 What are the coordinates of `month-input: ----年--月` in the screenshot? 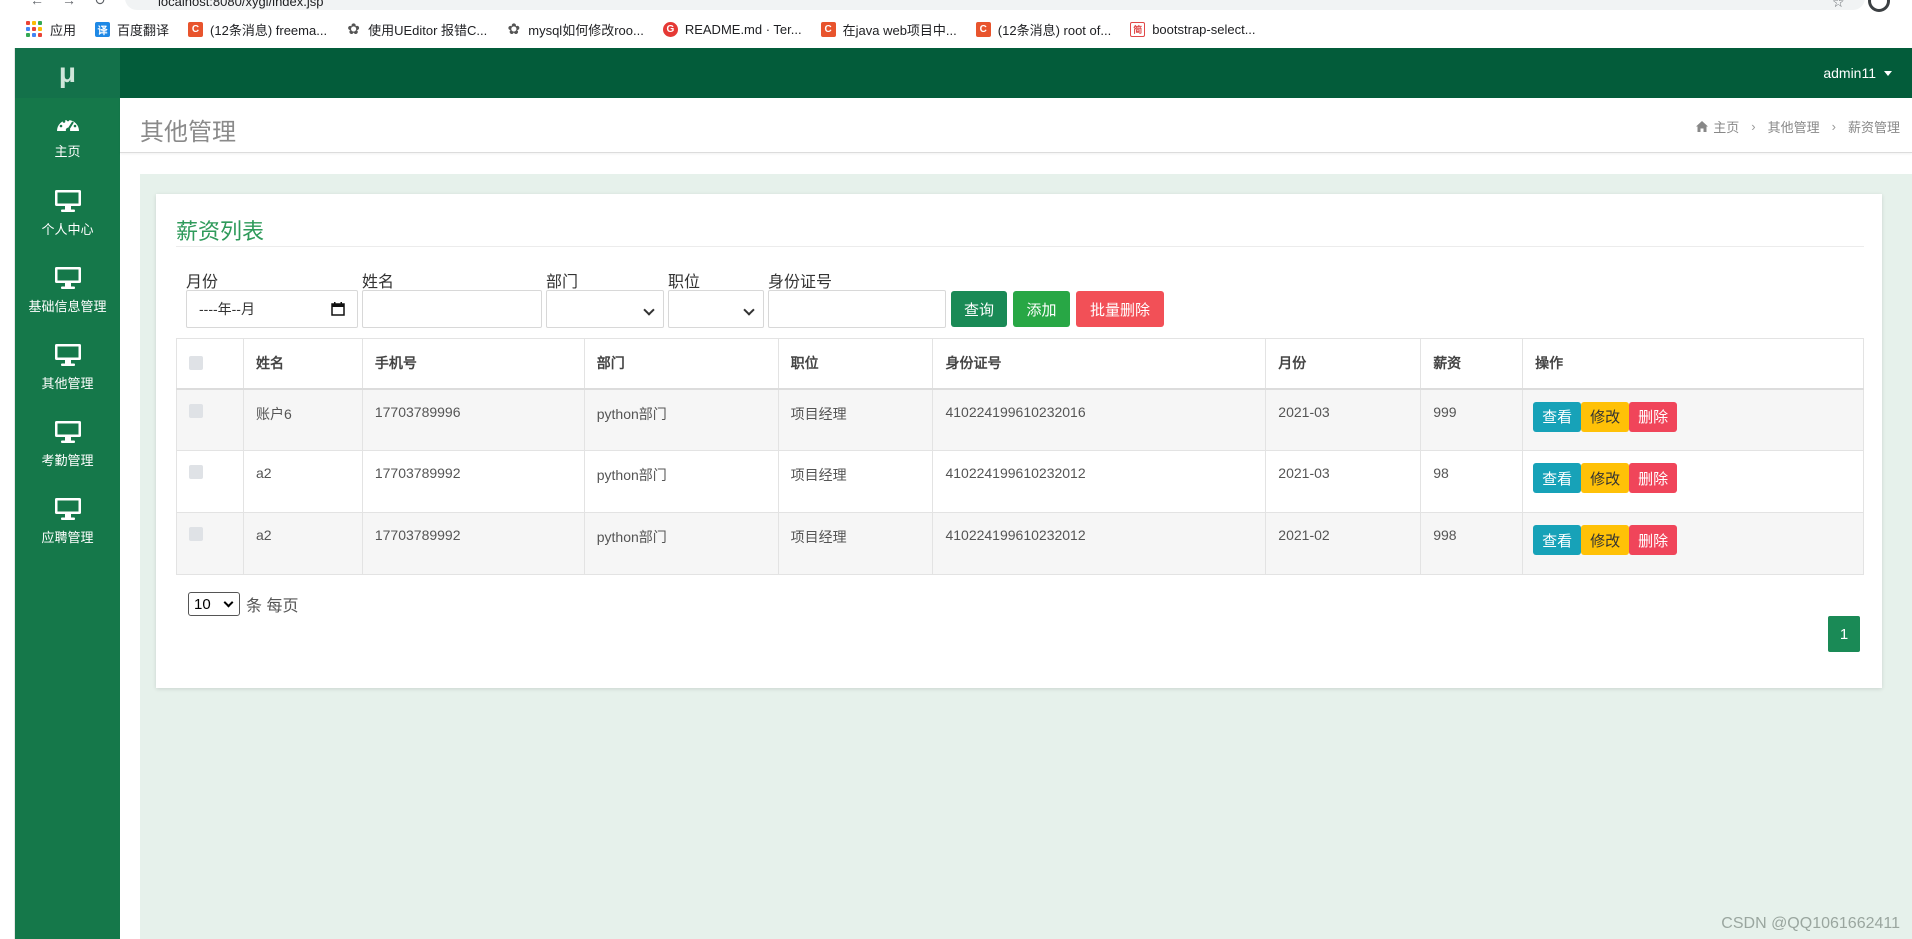 It's located at (272, 309).